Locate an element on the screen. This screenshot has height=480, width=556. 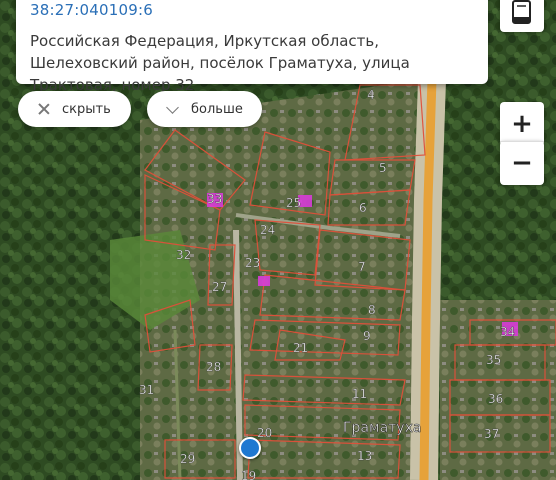
more-button-label: больше is located at coordinates (217, 109).